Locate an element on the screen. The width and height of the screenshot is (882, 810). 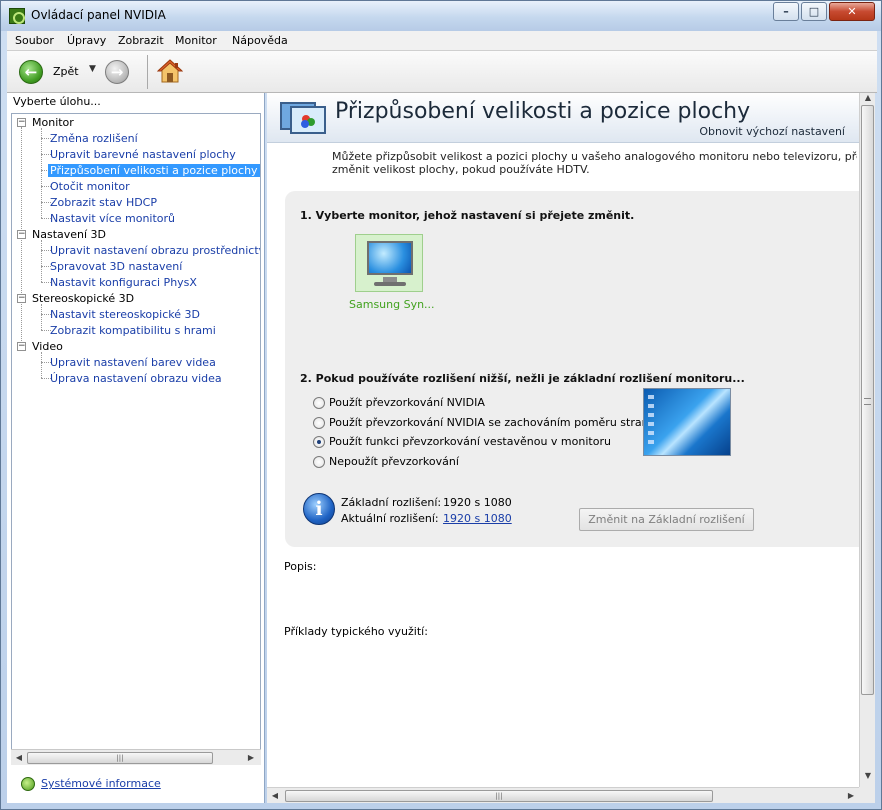
radio-label: Nepoužít převzorkování is located at coordinates (394, 461).